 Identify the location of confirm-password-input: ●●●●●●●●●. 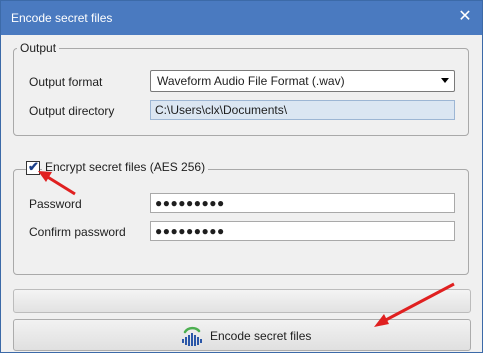
(302, 231).